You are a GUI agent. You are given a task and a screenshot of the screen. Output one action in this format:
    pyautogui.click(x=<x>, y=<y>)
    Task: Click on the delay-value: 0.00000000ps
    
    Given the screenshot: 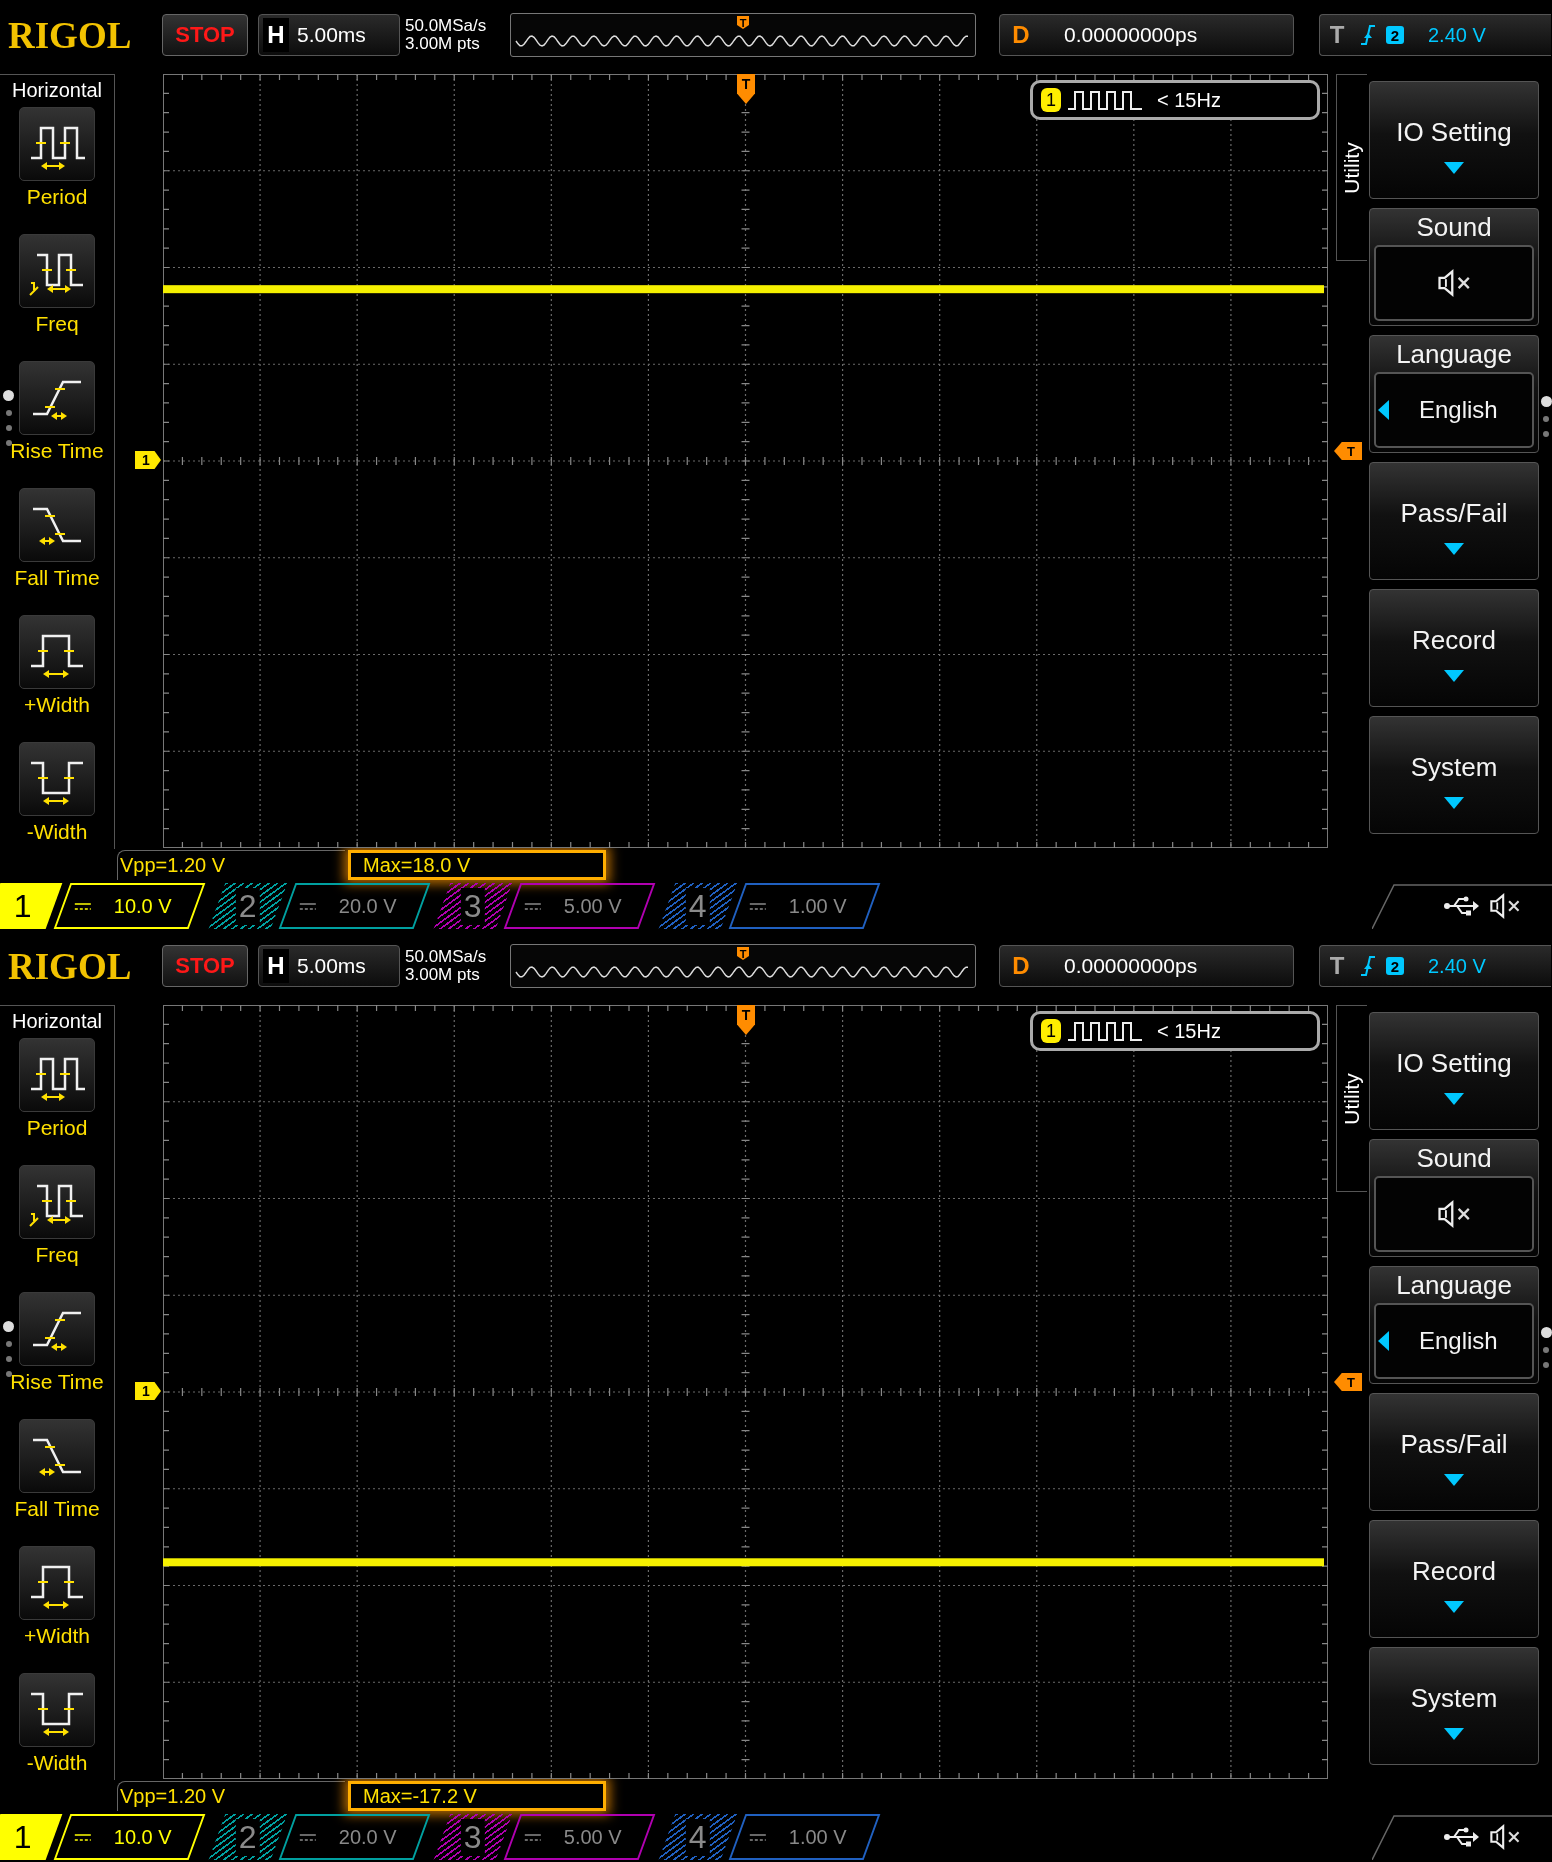 What is the action you would take?
    pyautogui.click(x=1131, y=966)
    